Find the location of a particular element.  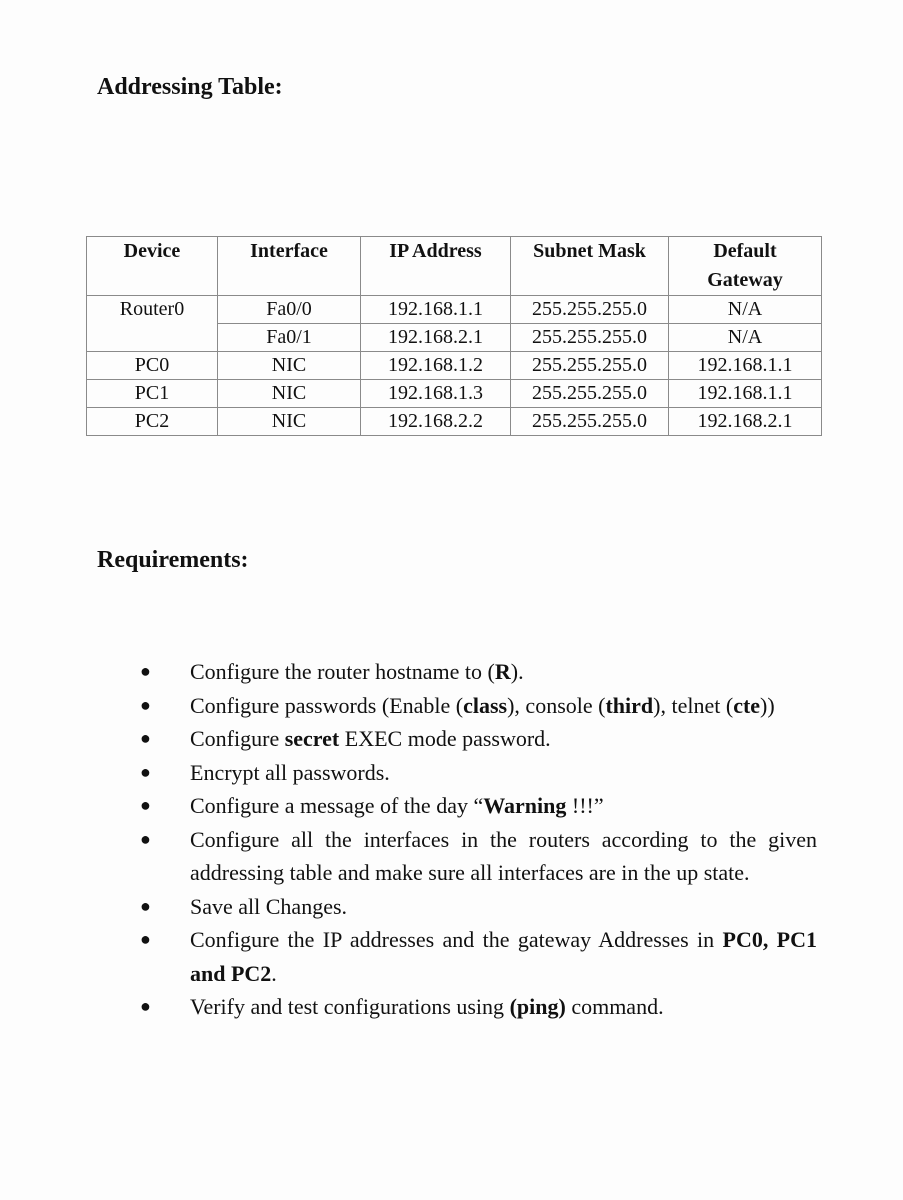

requirement-text: ), console ( is located at coordinates (556, 705).